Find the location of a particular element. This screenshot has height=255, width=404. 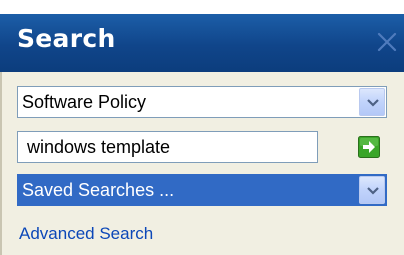

green-arrow-right-icon is located at coordinates (369, 147).